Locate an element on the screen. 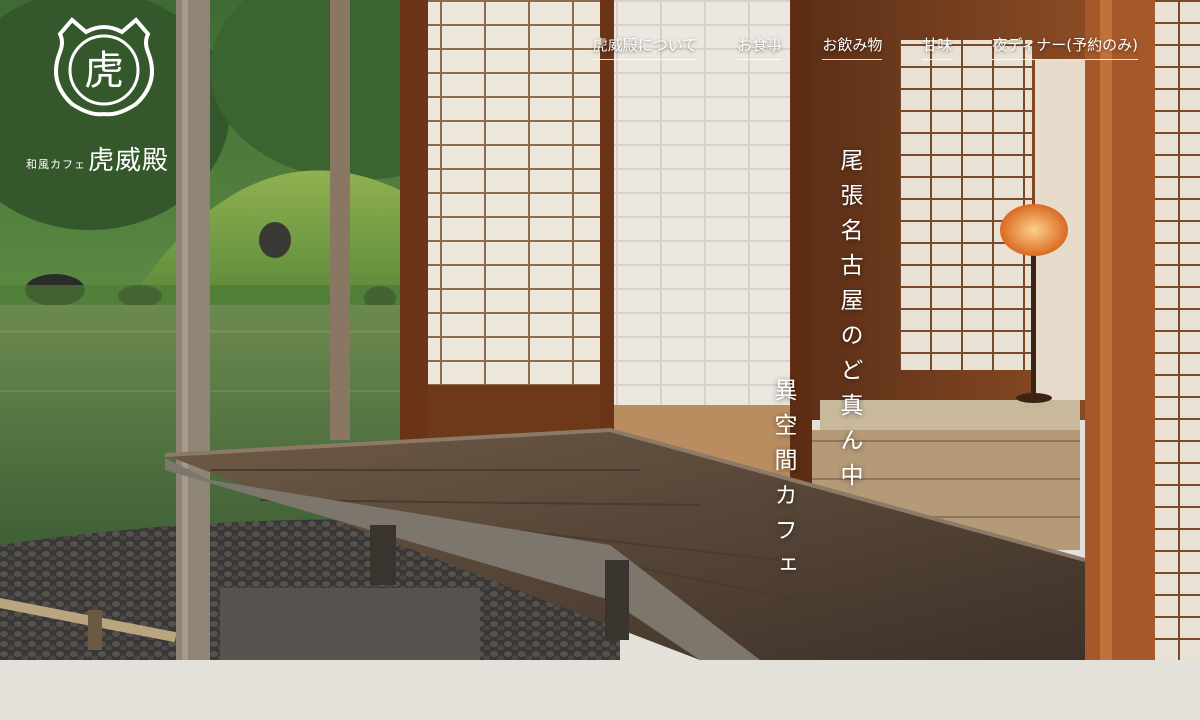  nav-item-sweets: 甘味 is located at coordinates (937, 47).